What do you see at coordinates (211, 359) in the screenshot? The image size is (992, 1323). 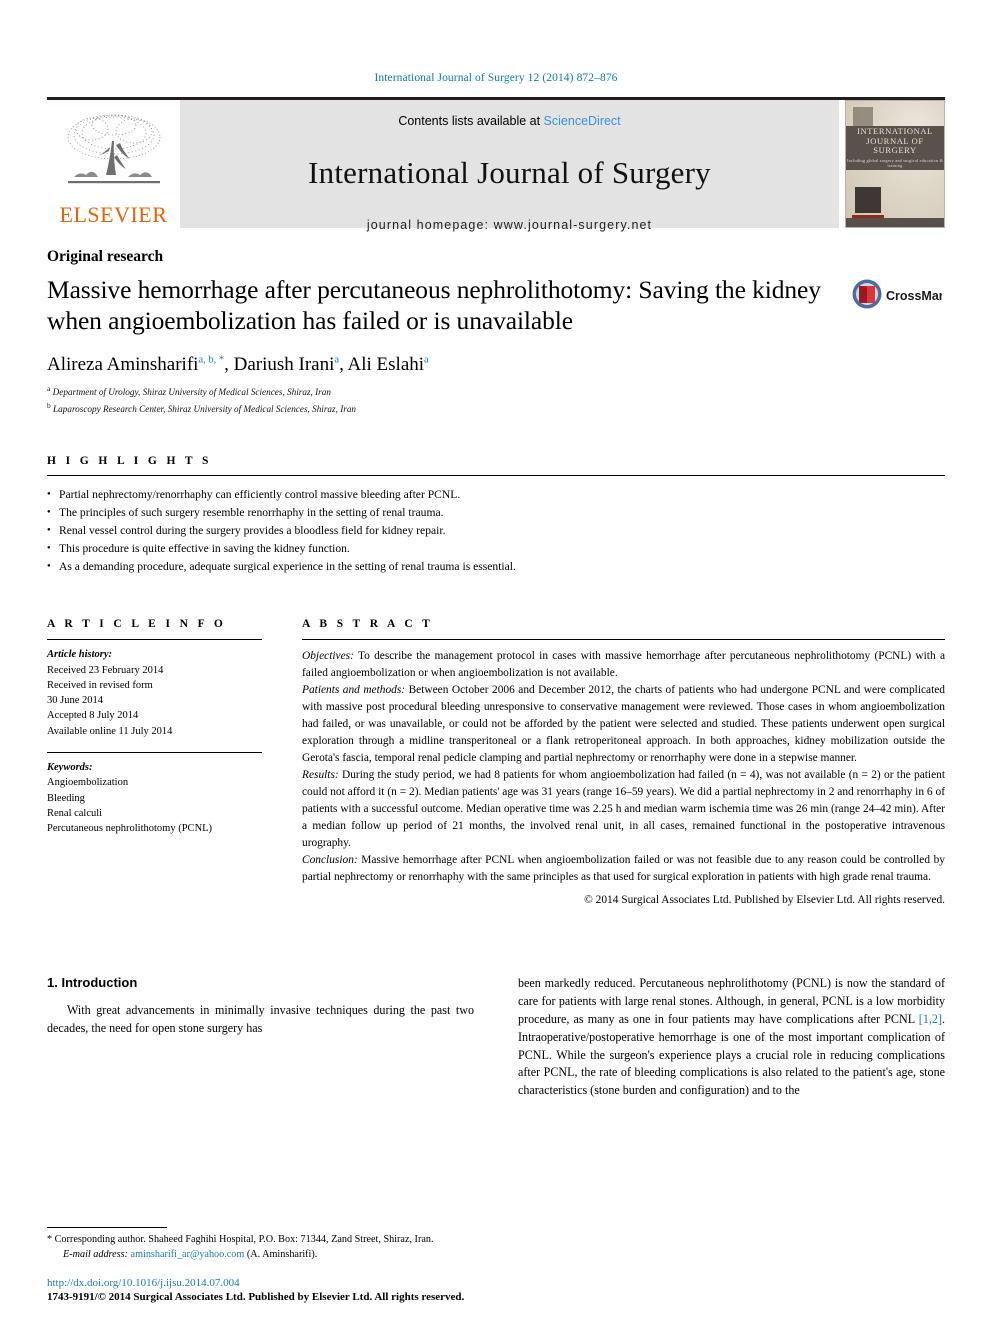 I see `author-0-marks: a, b, *` at bounding box center [211, 359].